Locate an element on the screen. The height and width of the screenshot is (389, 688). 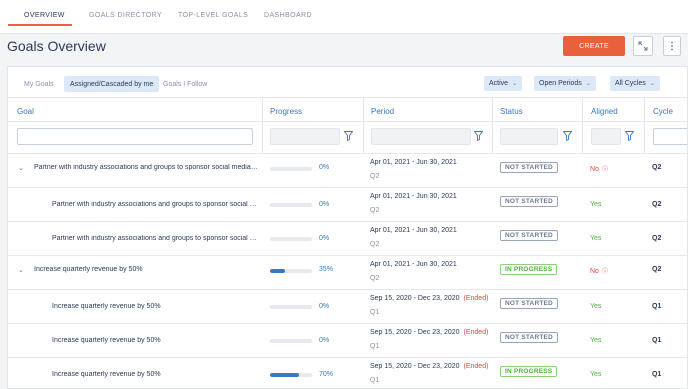
kebab-icon is located at coordinates (672, 46).